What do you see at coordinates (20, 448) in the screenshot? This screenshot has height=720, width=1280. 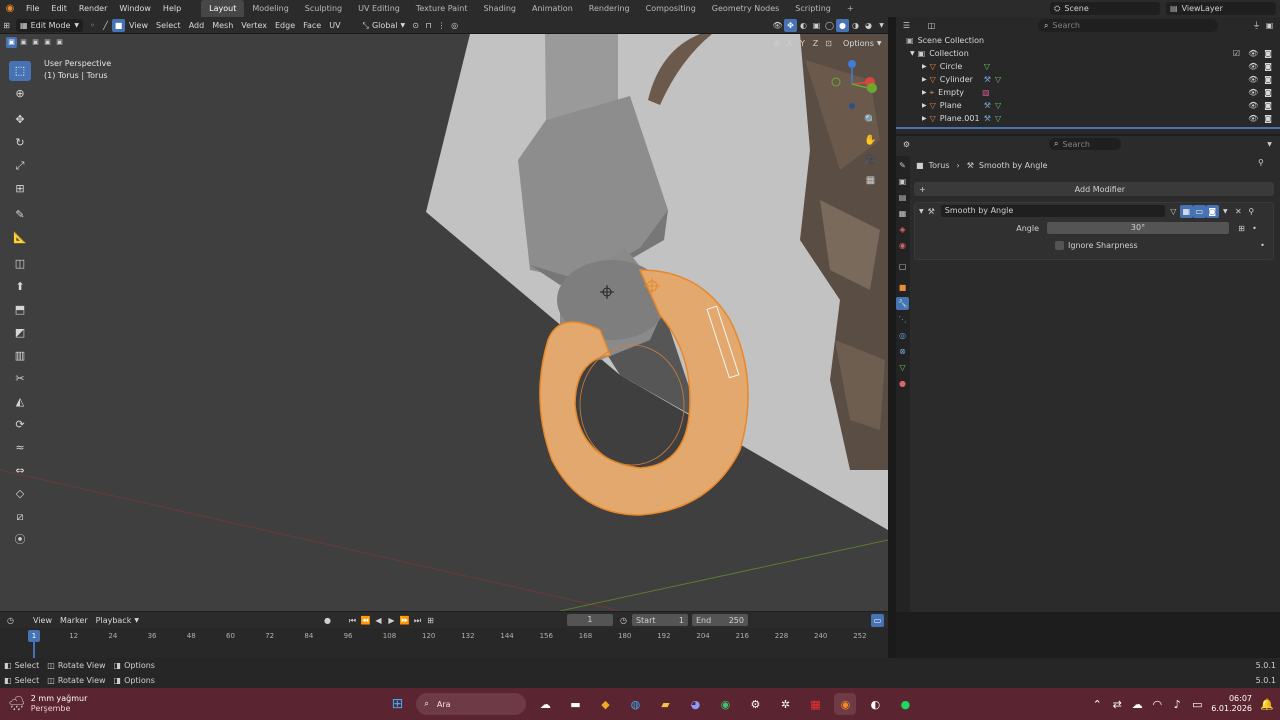 I see `smooth-icon: ≈` at bounding box center [20, 448].